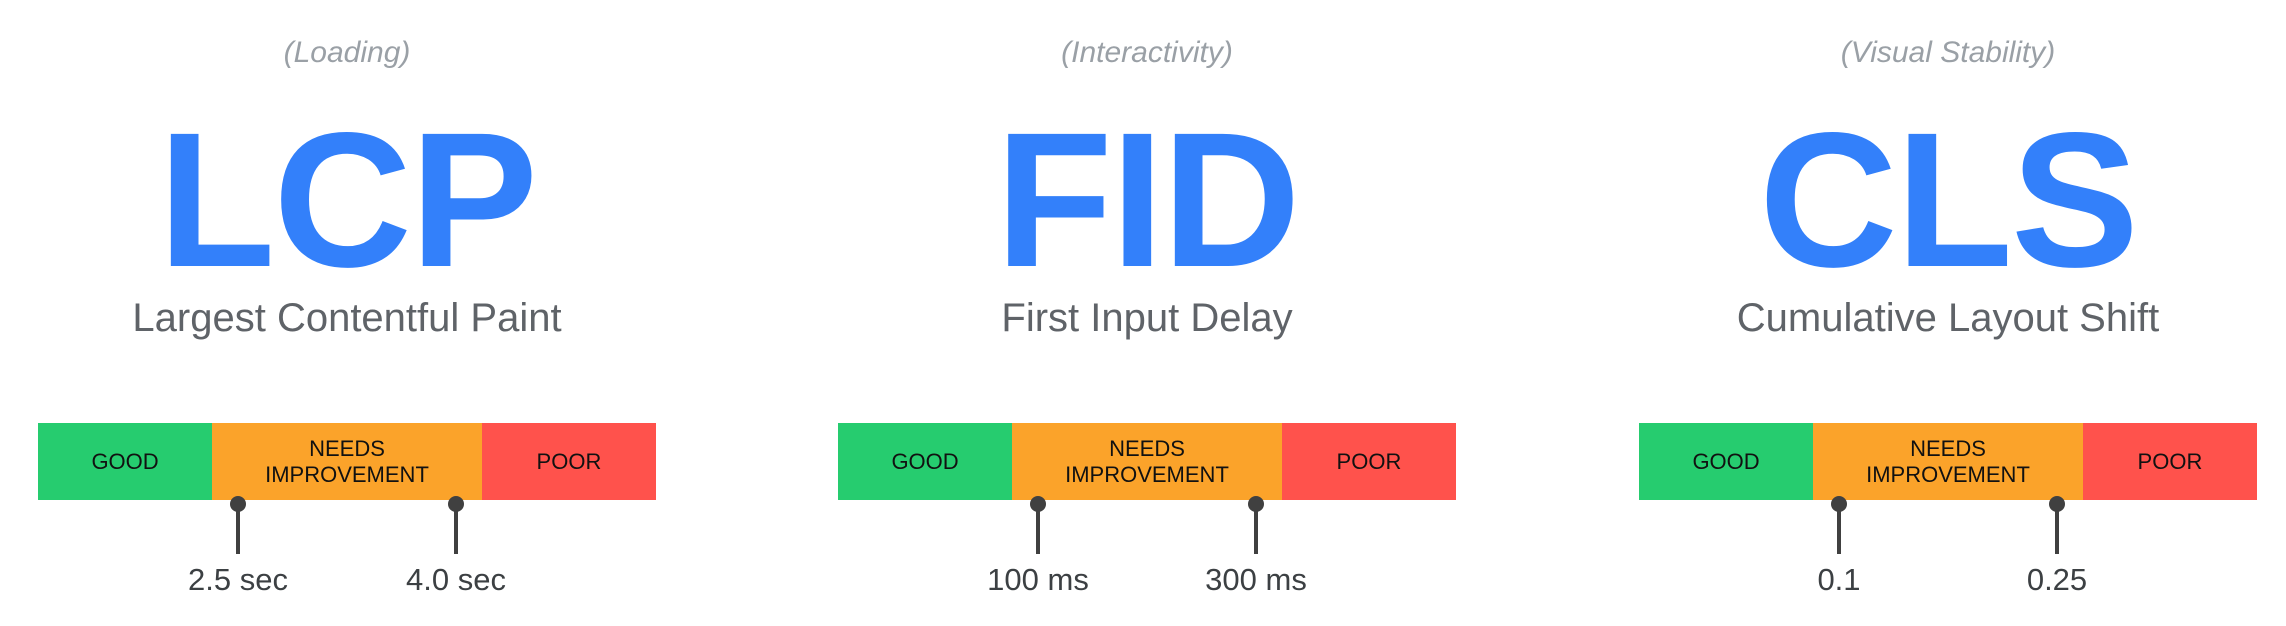 This screenshot has height=626, width=2286. Describe the element at coordinates (1147, 52) in the screenshot. I see `metric-category: (Interactivity)` at that location.